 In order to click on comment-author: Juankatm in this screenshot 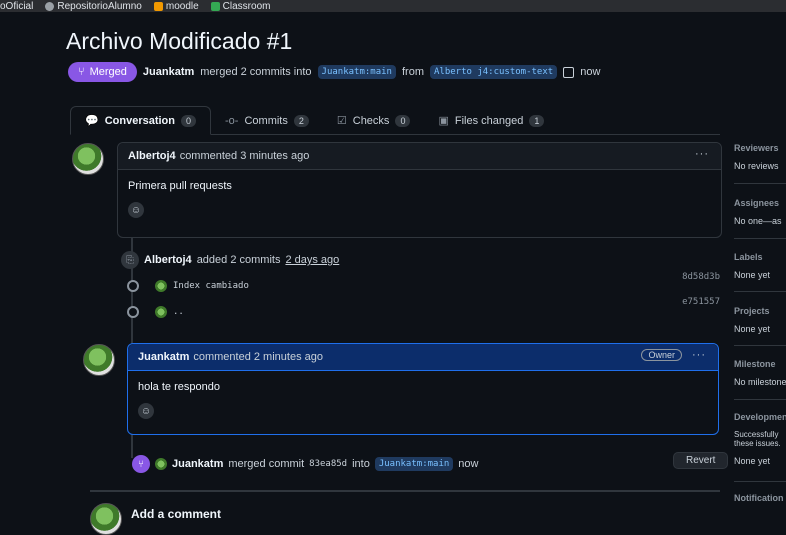, I will do `click(163, 357)`.